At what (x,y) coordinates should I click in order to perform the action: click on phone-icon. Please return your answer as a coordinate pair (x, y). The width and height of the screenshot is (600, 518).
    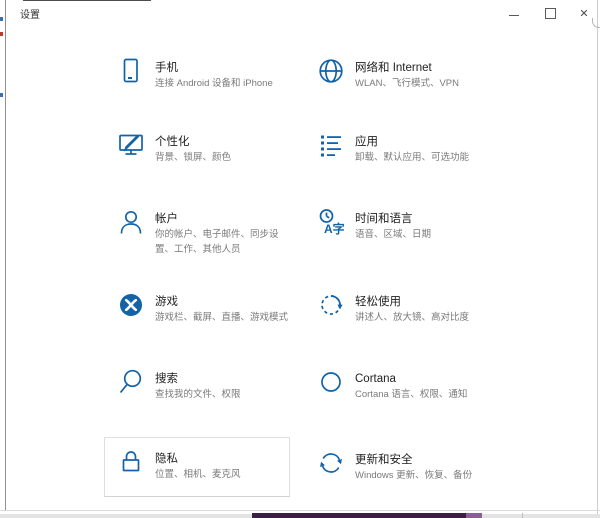
    Looking at the image, I should click on (130, 70).